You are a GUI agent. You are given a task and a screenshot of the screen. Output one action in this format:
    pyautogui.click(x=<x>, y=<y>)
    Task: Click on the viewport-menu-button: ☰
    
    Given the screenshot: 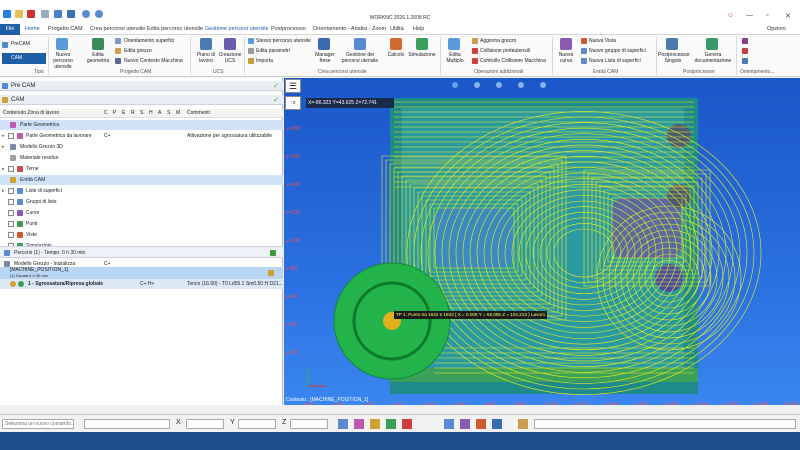 What is the action you would take?
    pyautogui.click(x=293, y=86)
    